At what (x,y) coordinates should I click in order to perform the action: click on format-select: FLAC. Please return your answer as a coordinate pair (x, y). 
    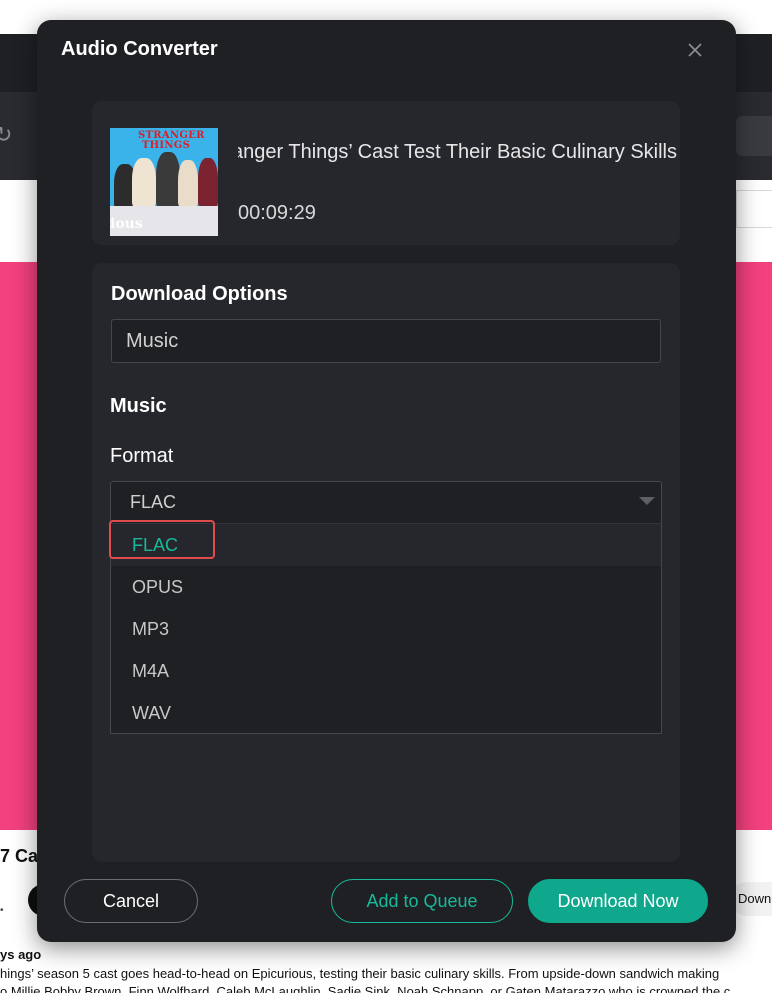
    Looking at the image, I should click on (386, 502).